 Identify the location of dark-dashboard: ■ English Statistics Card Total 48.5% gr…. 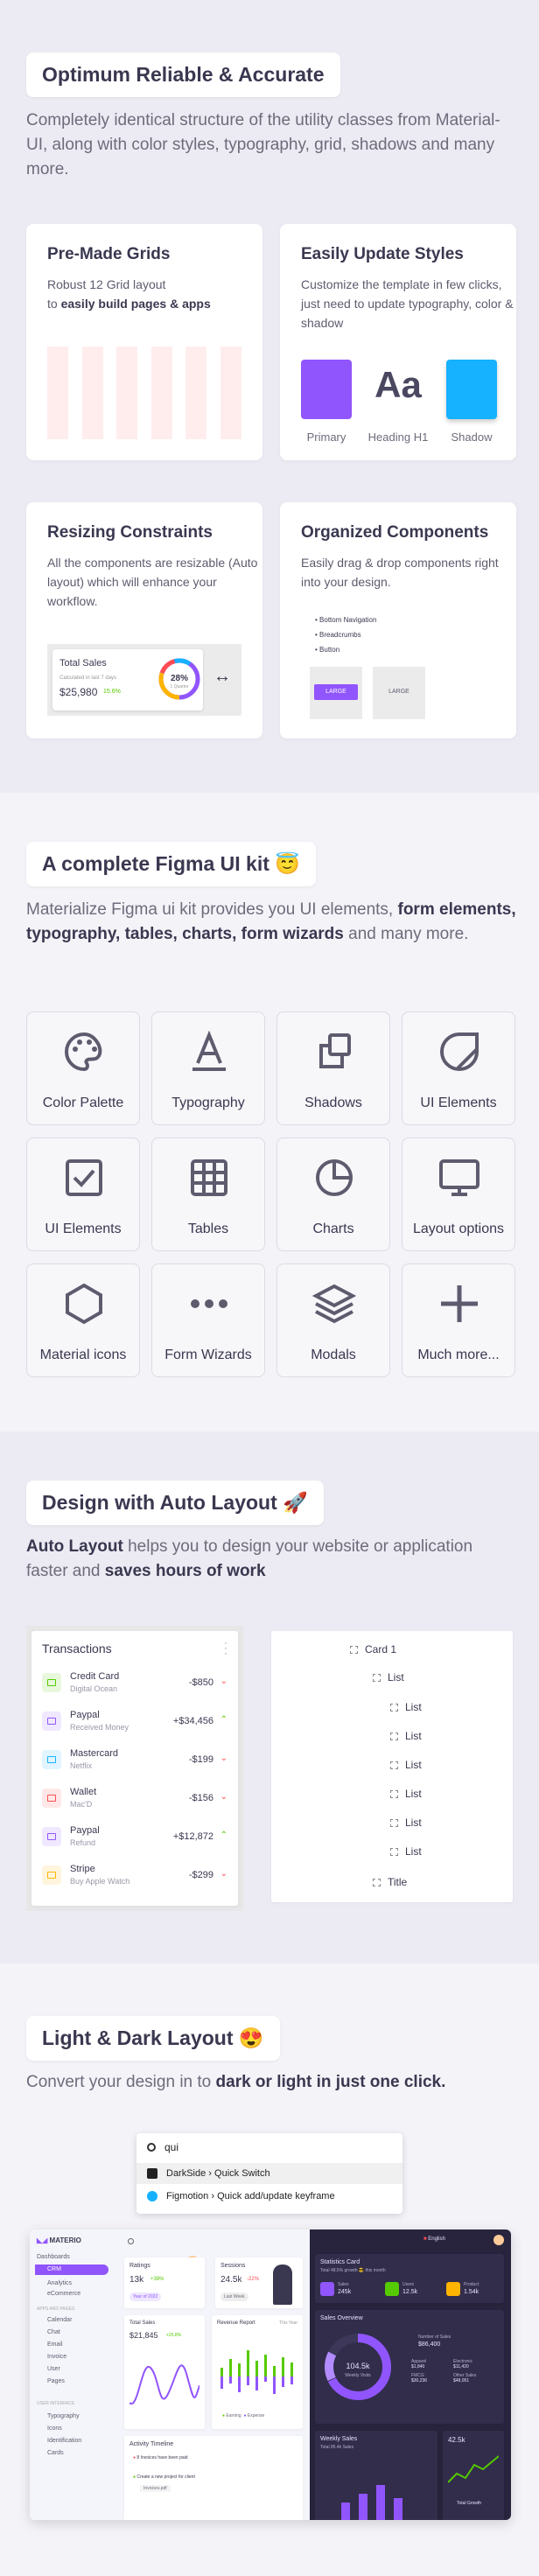
(410, 2375).